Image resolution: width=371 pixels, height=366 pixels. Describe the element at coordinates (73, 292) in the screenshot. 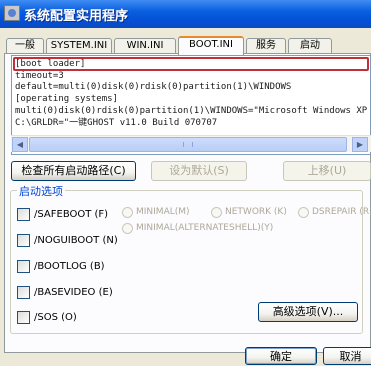

I see `basevideo-label: /BASEVIDEO (E)` at that location.